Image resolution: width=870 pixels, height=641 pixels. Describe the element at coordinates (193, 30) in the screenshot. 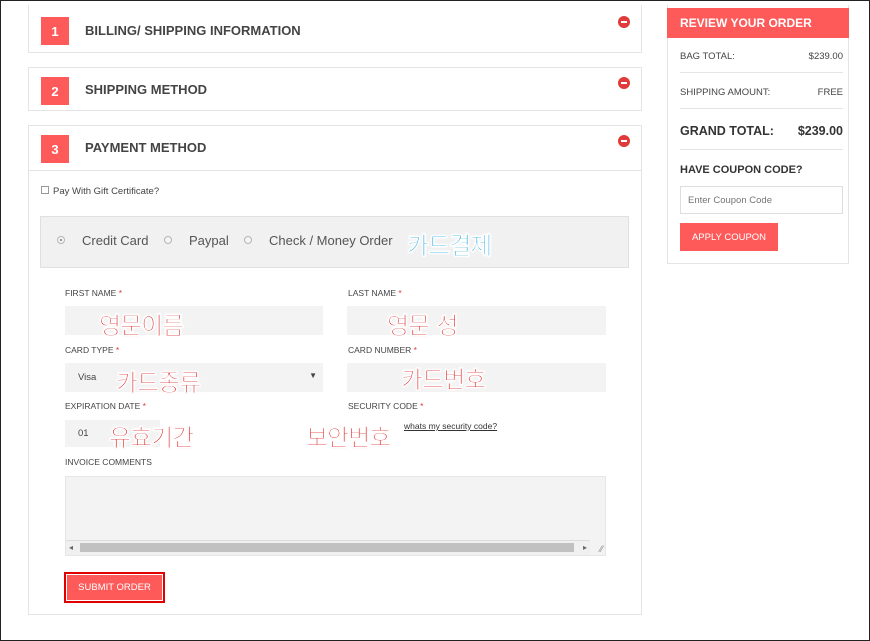

I see `step-title: BILLING/ SHIPPING INFORMATION` at that location.